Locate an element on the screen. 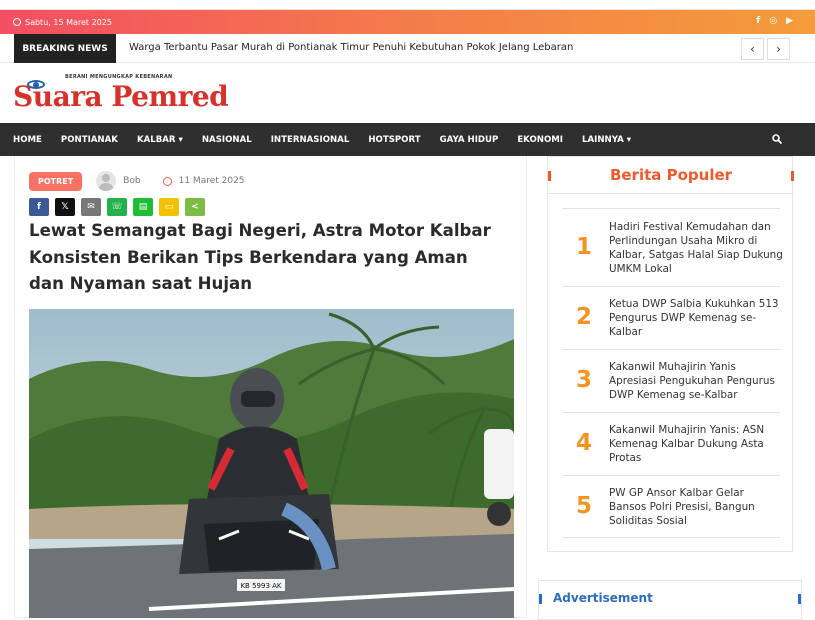 The image size is (815, 620). share-buttons: f 𝕏 ✉ ☏ ▤ ▭ < is located at coordinates (117, 207).